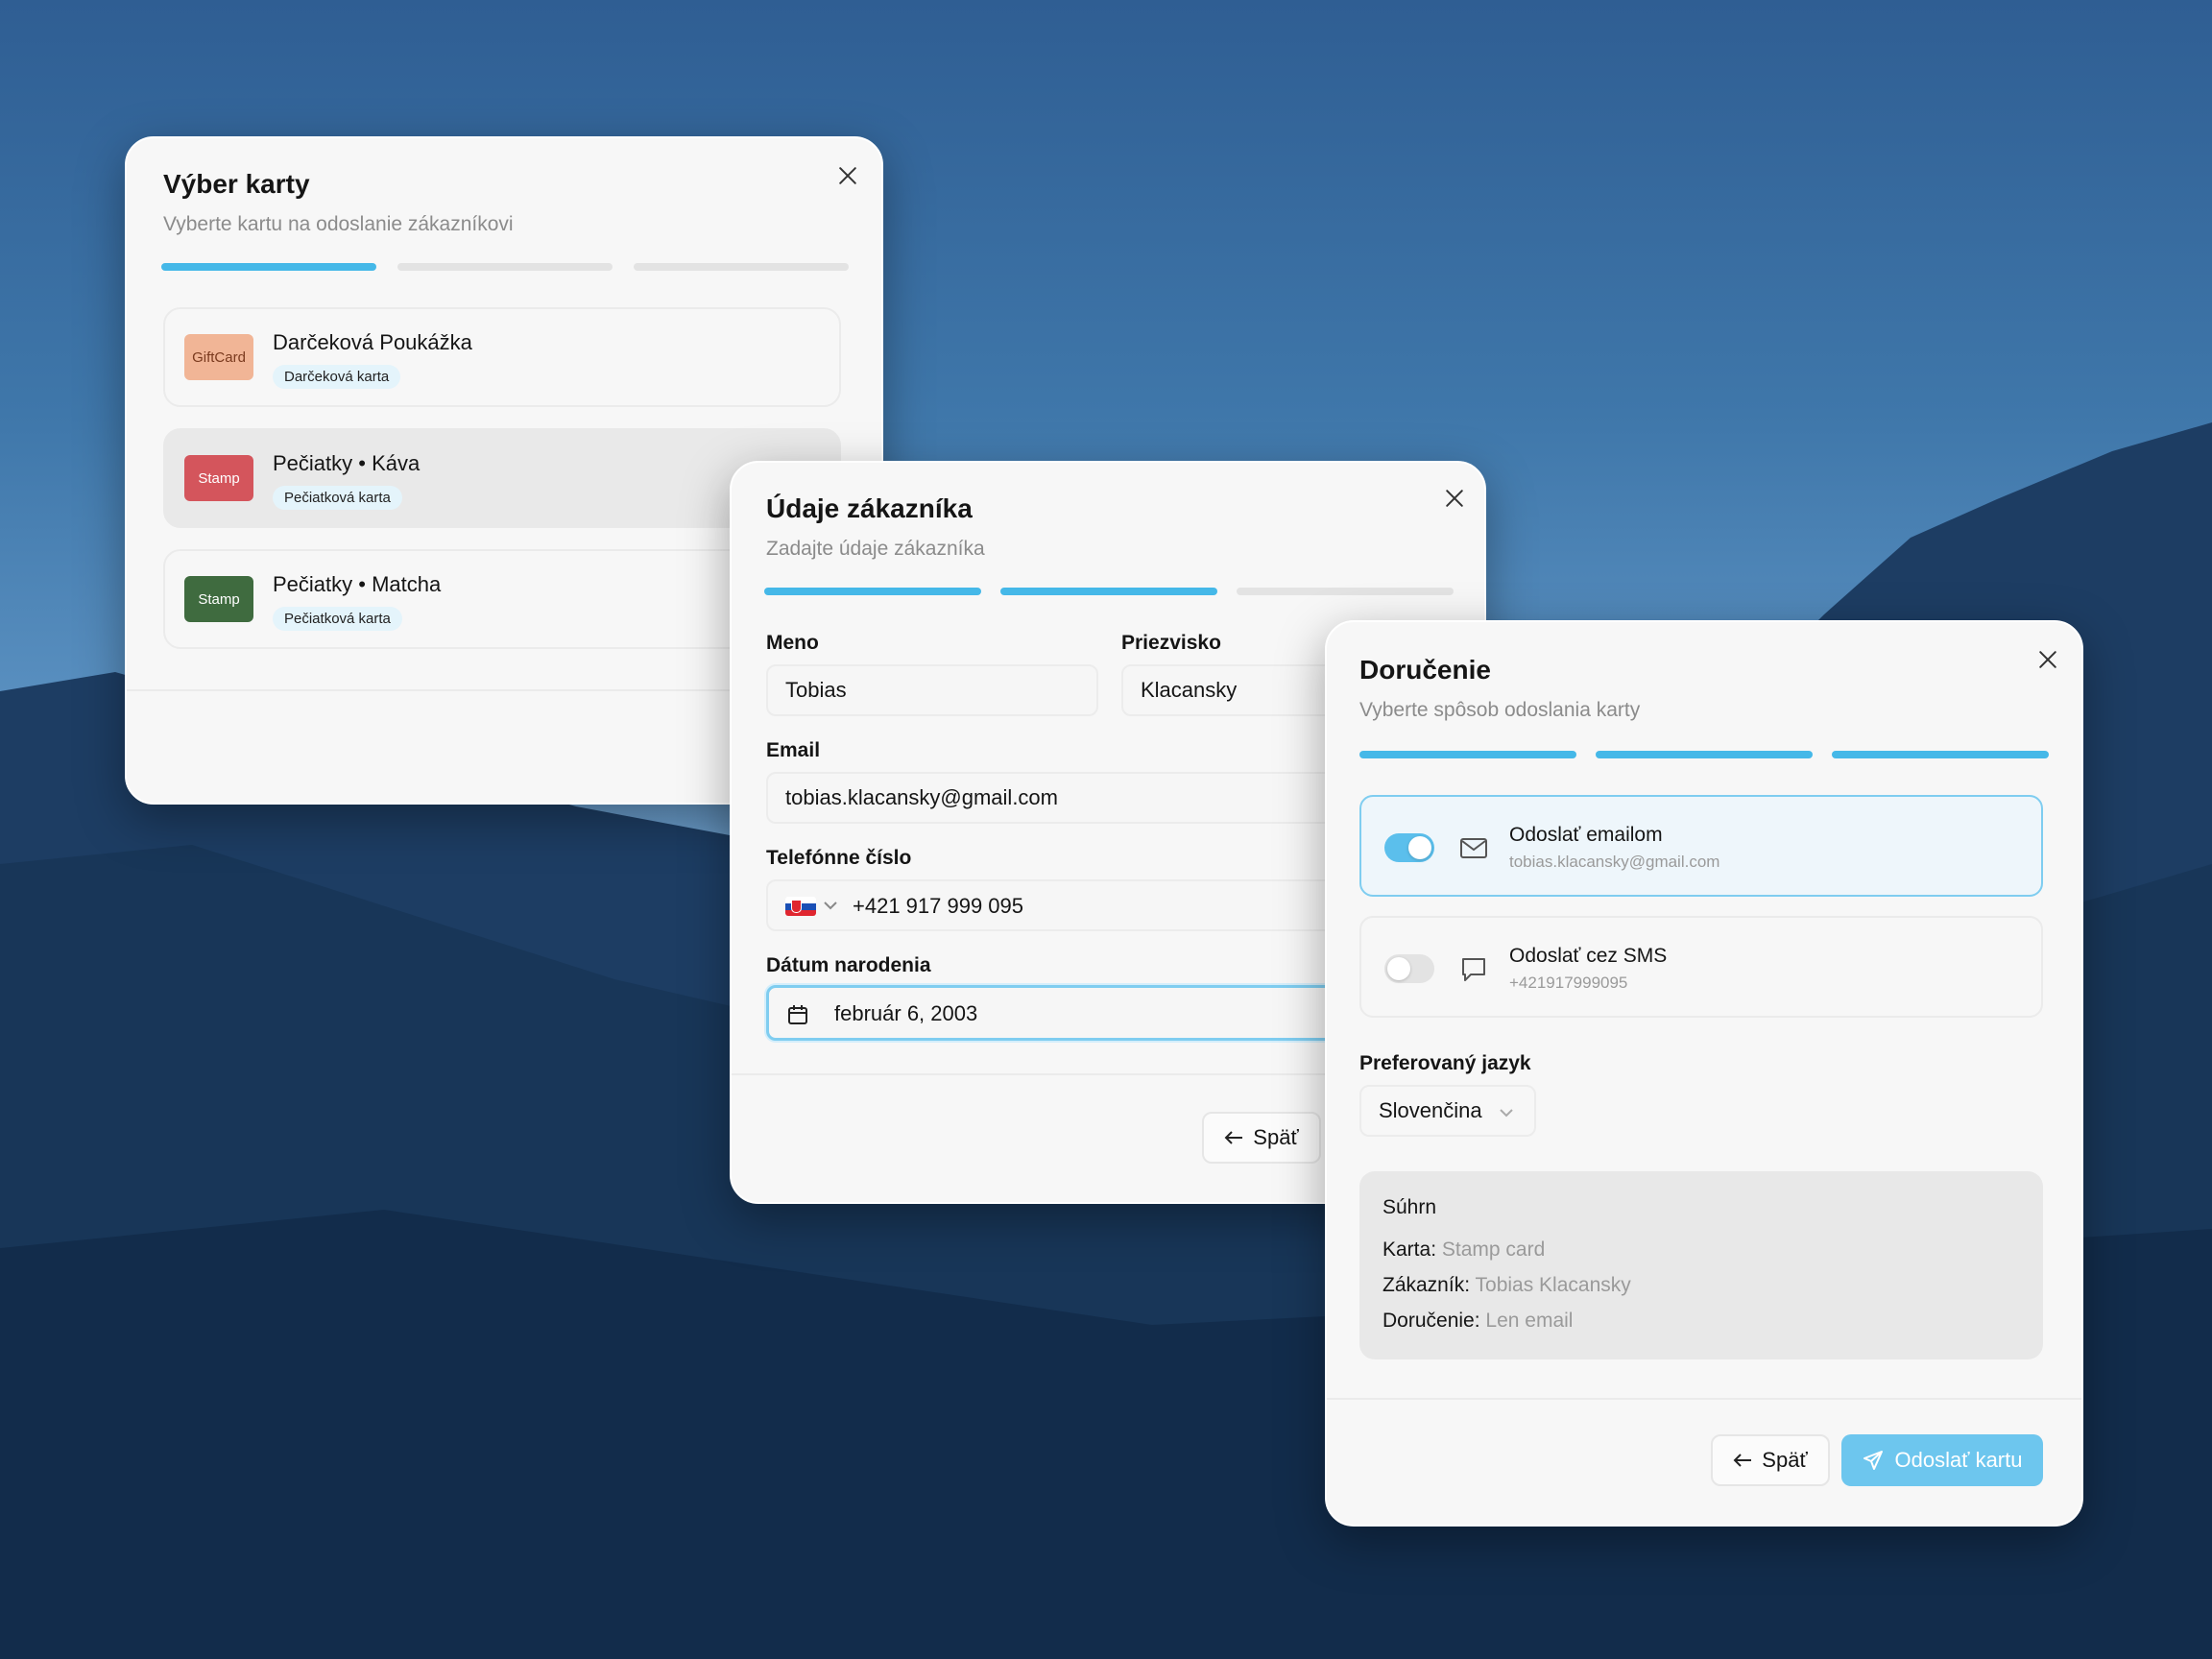  Describe the element at coordinates (1500, 710) in the screenshot. I see `dialog-subtitle: Vyberte spôsob odoslania karty` at that location.